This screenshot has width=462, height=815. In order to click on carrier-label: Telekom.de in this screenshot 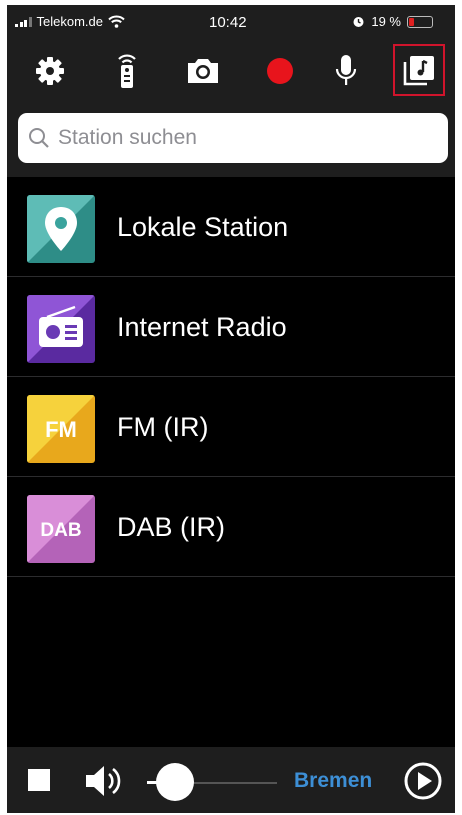, I will do `click(69, 21)`.